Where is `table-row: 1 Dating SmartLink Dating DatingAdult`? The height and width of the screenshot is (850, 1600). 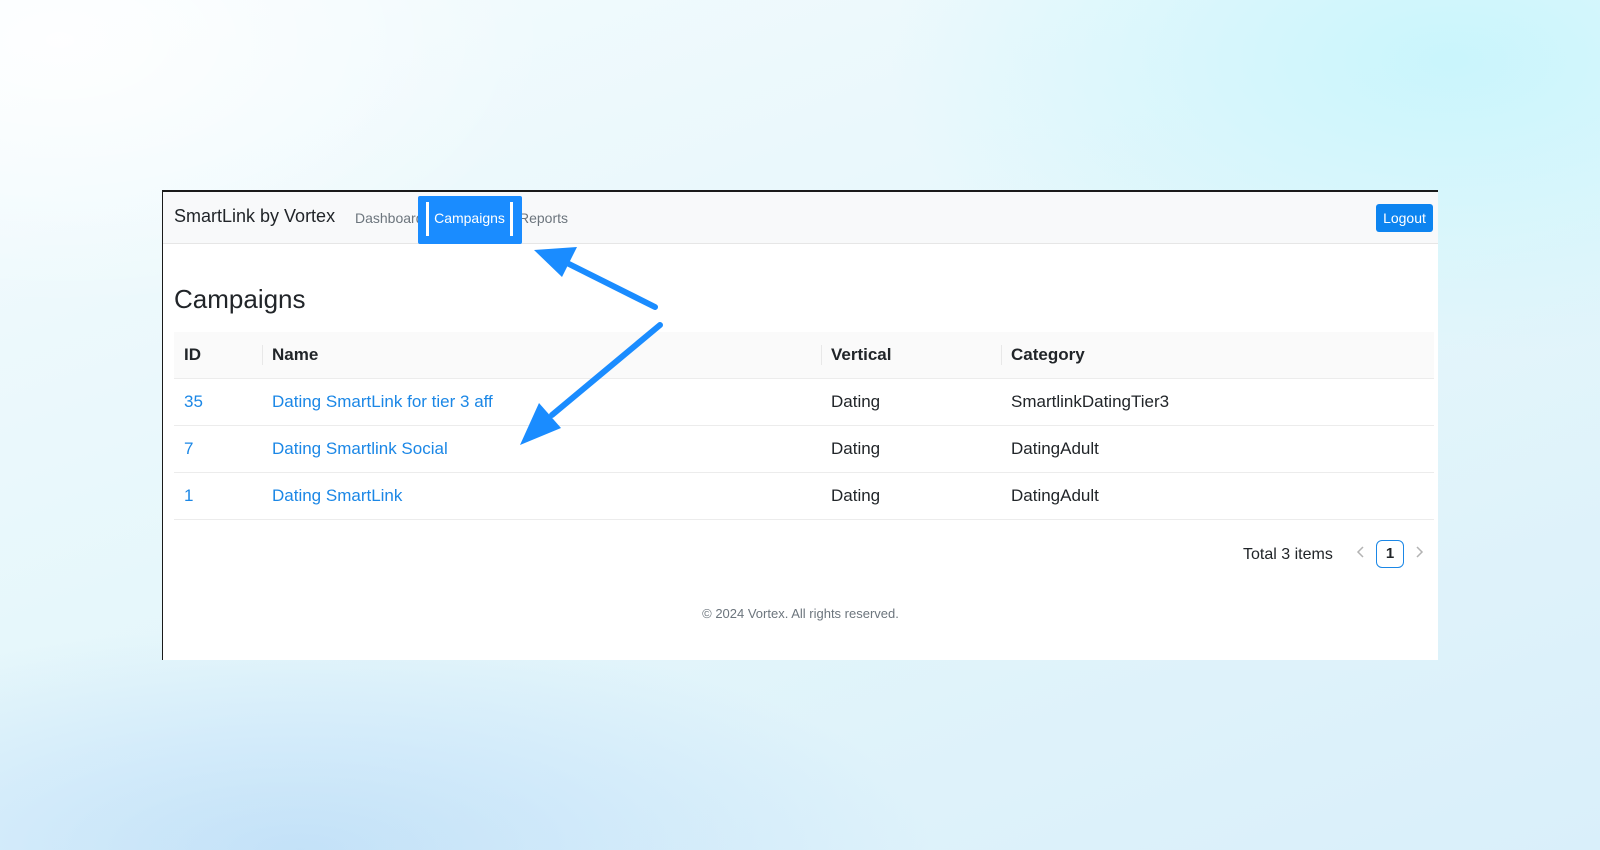
table-row: 1 Dating SmartLink Dating DatingAdult is located at coordinates (804, 496).